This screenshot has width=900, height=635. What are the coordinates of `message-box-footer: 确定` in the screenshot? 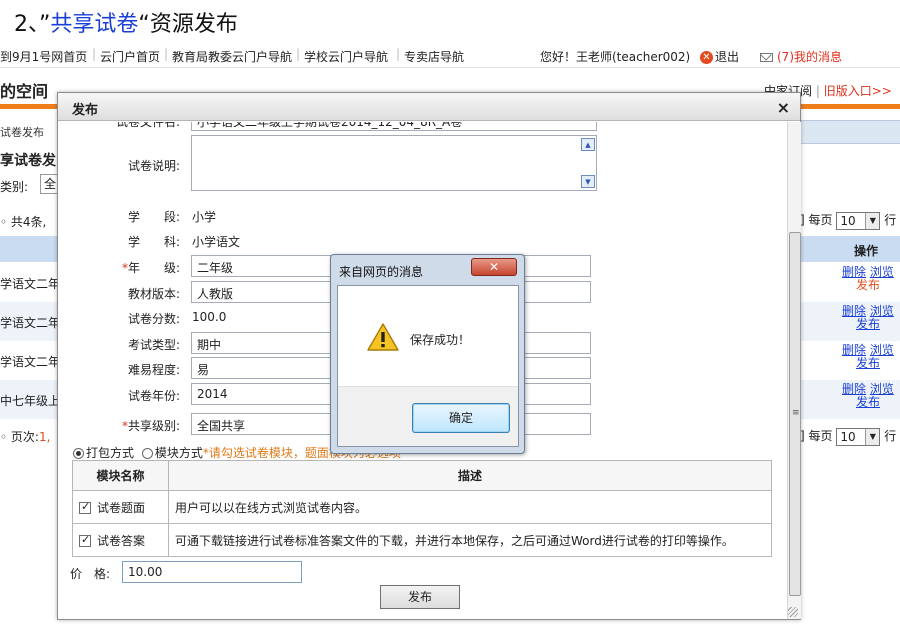 It's located at (428, 416).